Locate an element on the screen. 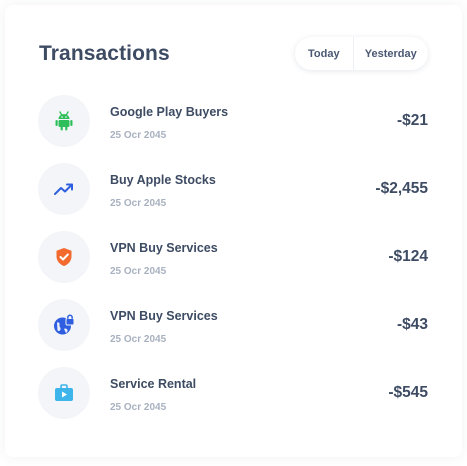 The width and height of the screenshot is (467, 466). transaction-amount: -$545 is located at coordinates (408, 392).